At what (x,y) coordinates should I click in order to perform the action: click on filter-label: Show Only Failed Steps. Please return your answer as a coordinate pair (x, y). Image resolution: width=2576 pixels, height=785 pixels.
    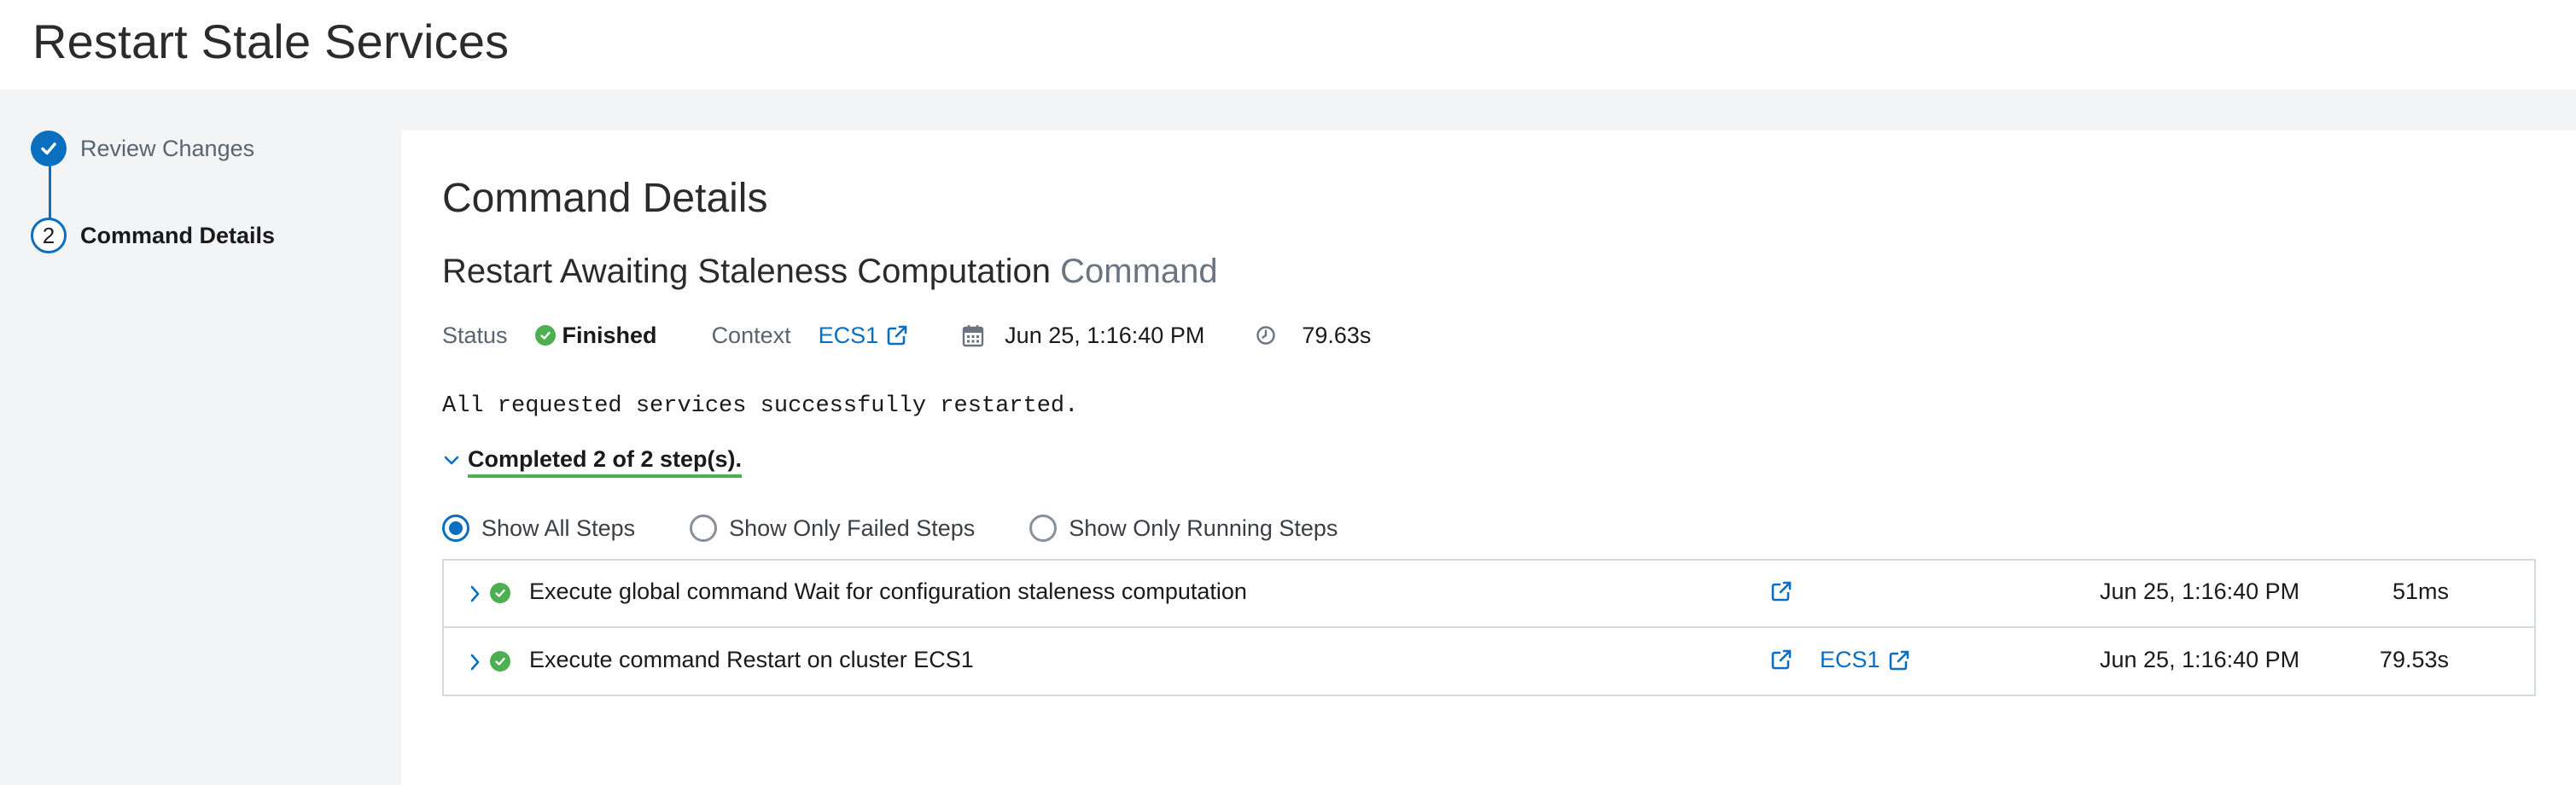
    Looking at the image, I should click on (852, 528).